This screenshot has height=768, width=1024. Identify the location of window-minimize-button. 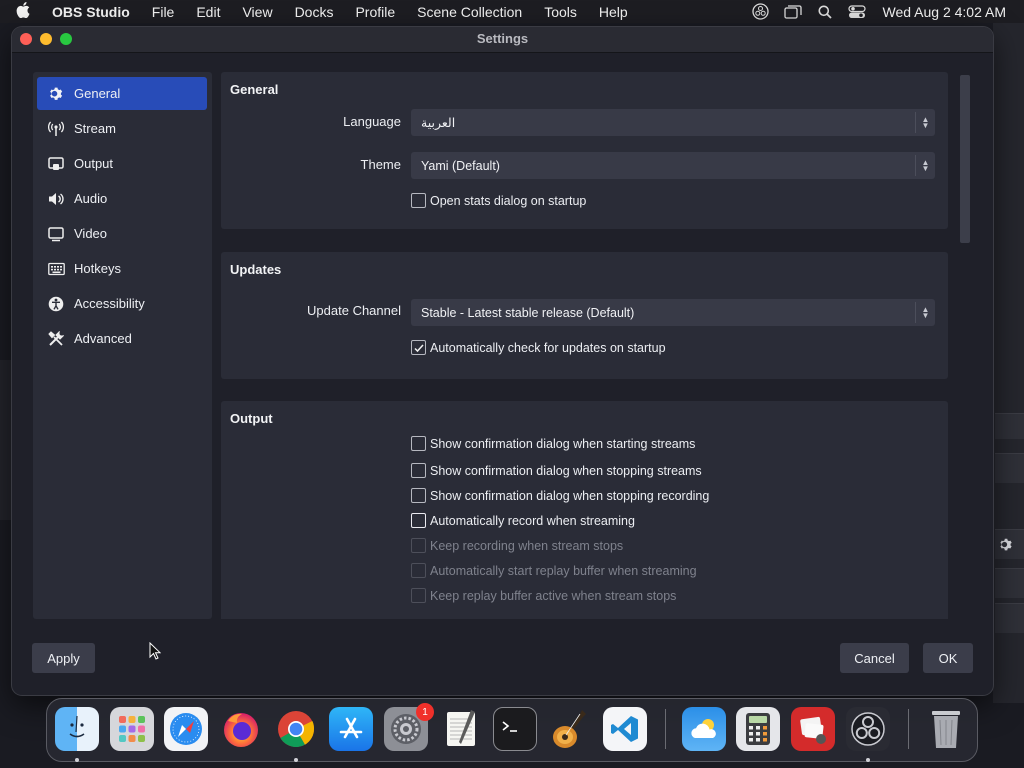
(46, 39).